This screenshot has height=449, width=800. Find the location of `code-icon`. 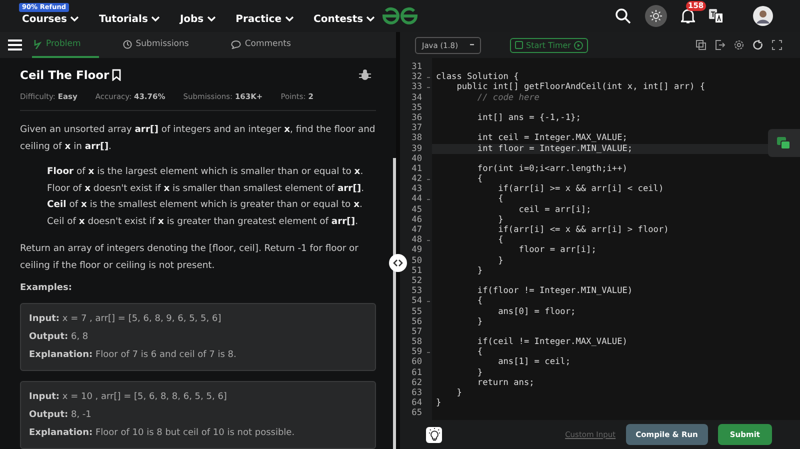

code-icon is located at coordinates (38, 44).